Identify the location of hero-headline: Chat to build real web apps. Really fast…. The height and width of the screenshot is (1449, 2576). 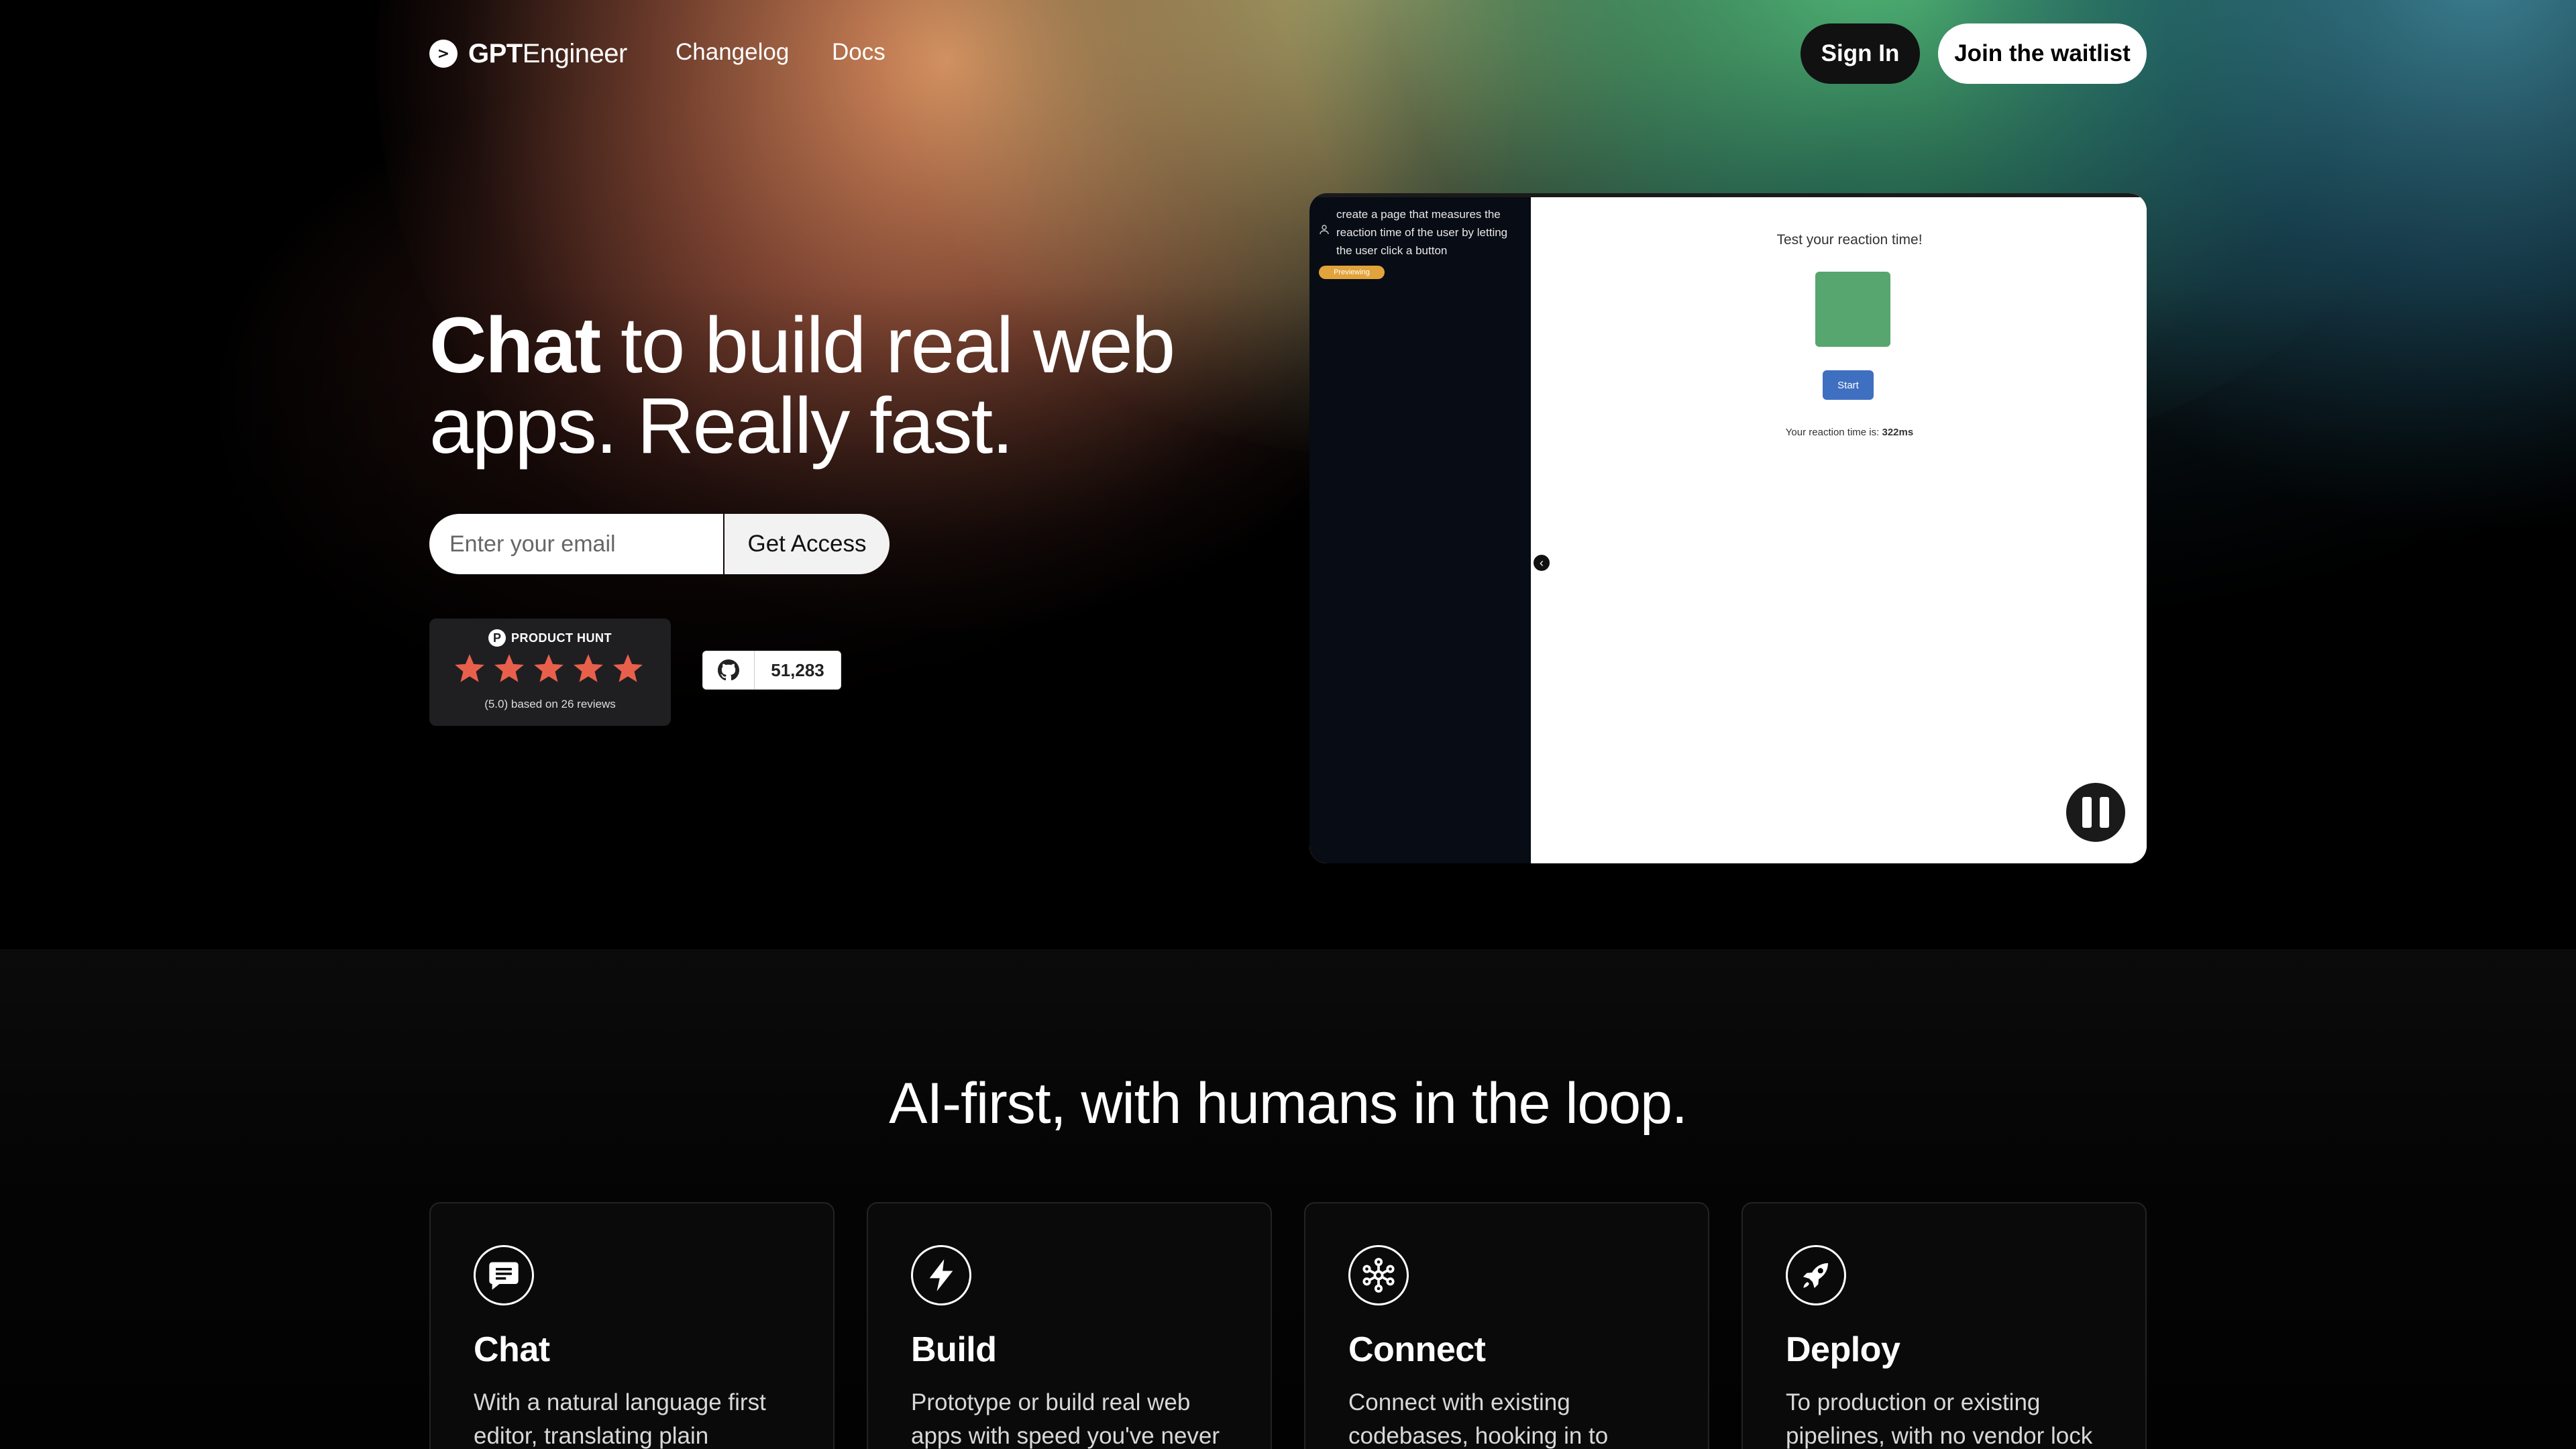
(848, 385).